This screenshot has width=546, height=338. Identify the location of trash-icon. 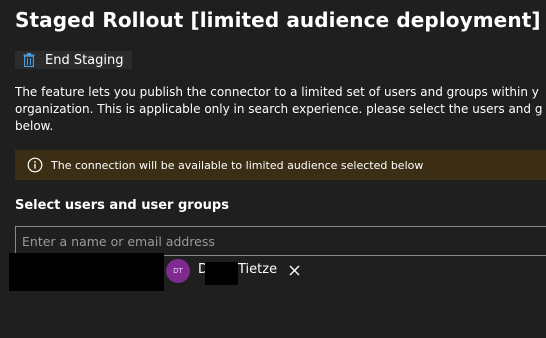
(29, 60).